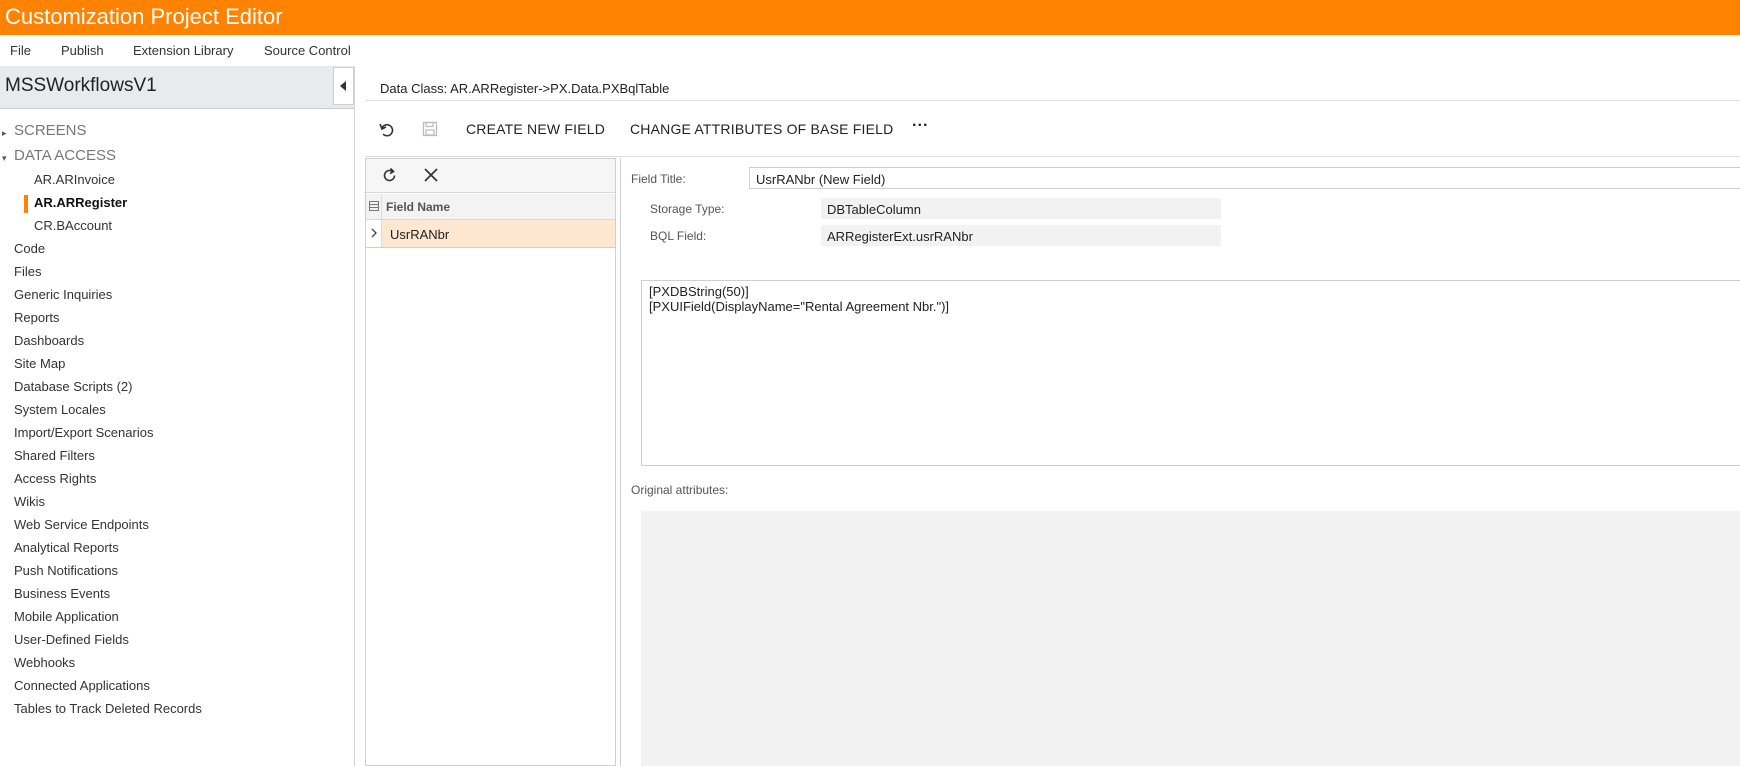 The height and width of the screenshot is (766, 1740). What do you see at coordinates (535, 129) in the screenshot?
I see `create-new-field-button: CREATE NEW FIELD` at bounding box center [535, 129].